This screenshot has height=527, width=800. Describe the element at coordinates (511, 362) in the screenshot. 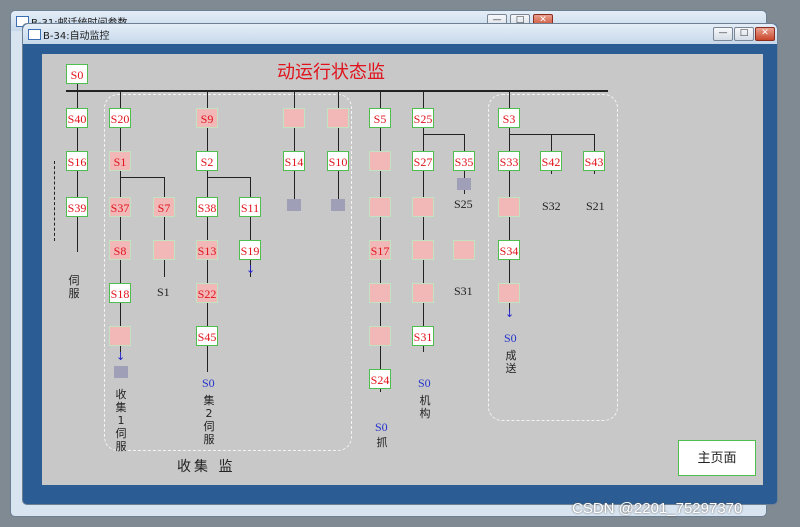

I see `label-done: 成 送` at that location.